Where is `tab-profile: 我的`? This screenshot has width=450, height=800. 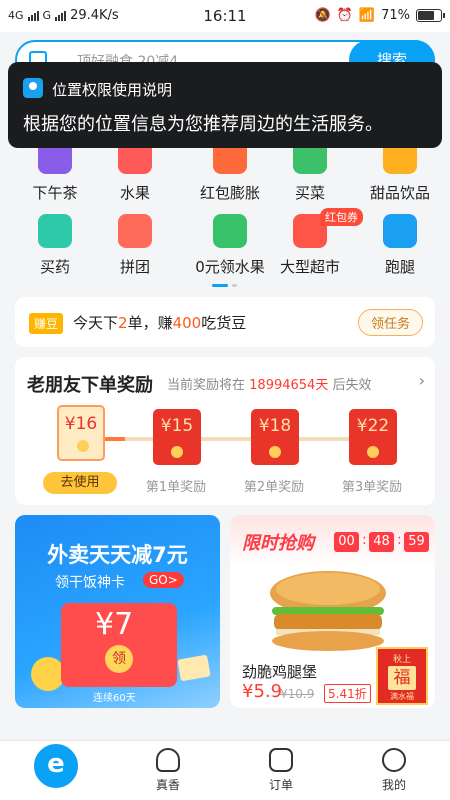
tab-profile: 我的 is located at coordinates (394, 770).